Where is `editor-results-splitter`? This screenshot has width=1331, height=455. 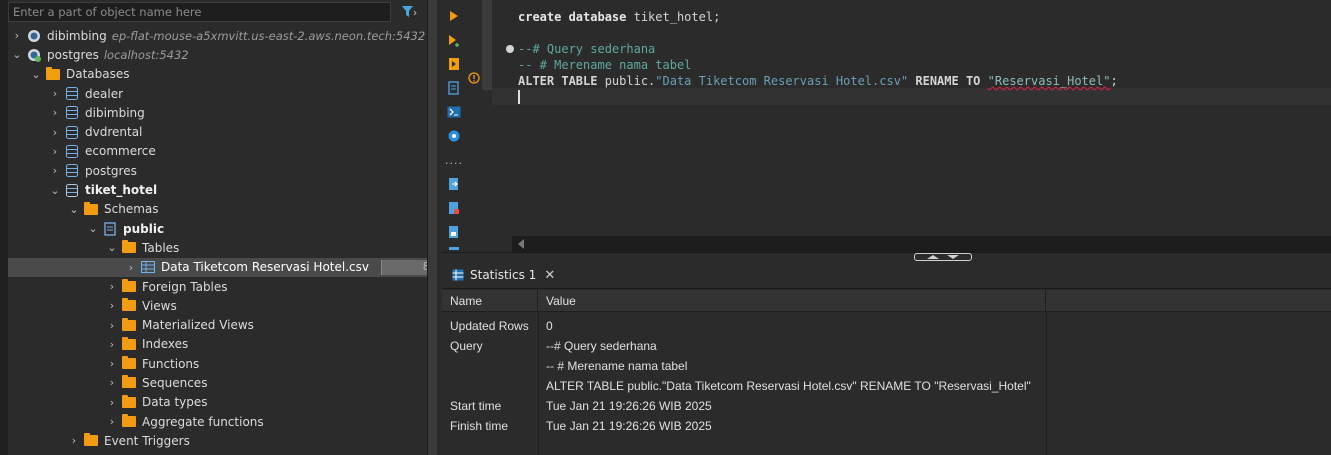
editor-results-splitter is located at coordinates (886, 257).